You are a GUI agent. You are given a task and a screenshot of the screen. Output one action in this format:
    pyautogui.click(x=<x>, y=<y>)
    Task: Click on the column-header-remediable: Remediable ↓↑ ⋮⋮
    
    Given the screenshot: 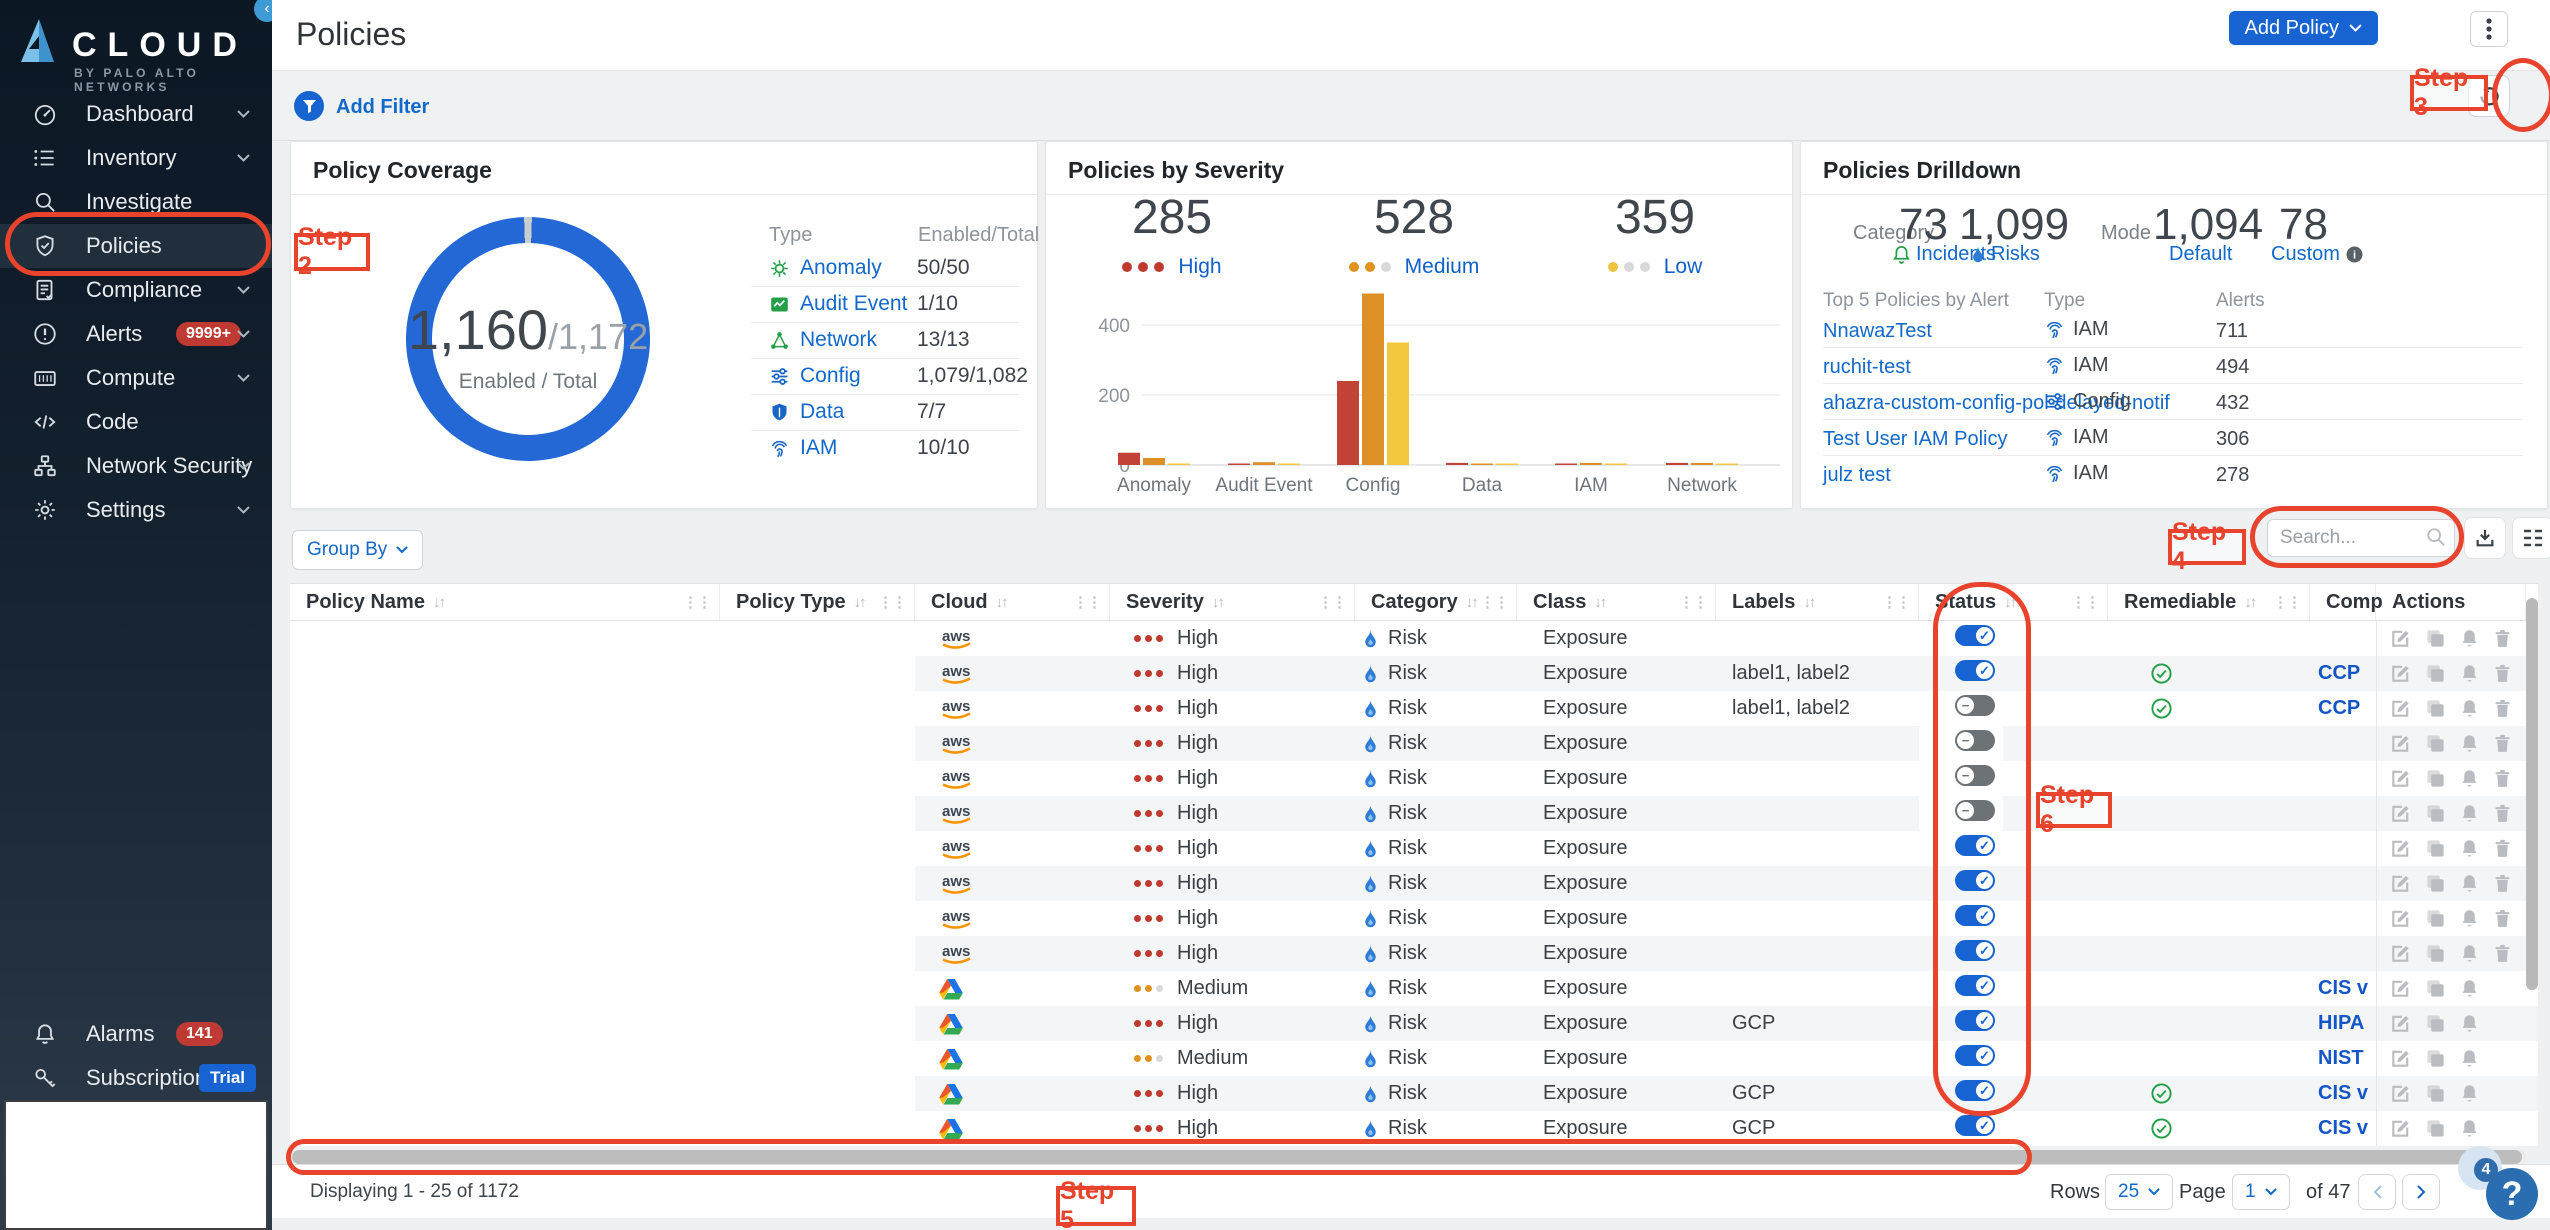 What is the action you would take?
    pyautogui.click(x=2209, y=602)
    